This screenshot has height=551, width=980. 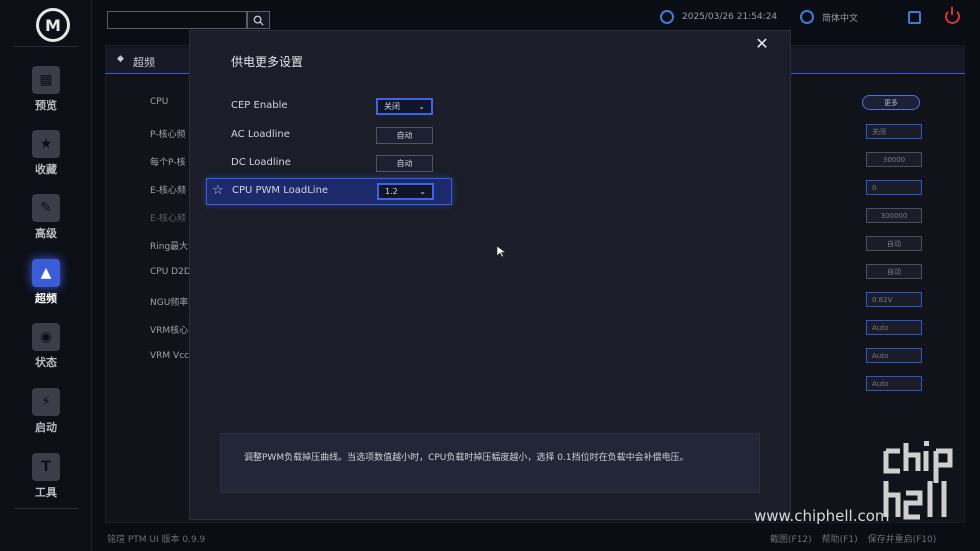 I want to click on settings-icon, so click(x=667, y=17).